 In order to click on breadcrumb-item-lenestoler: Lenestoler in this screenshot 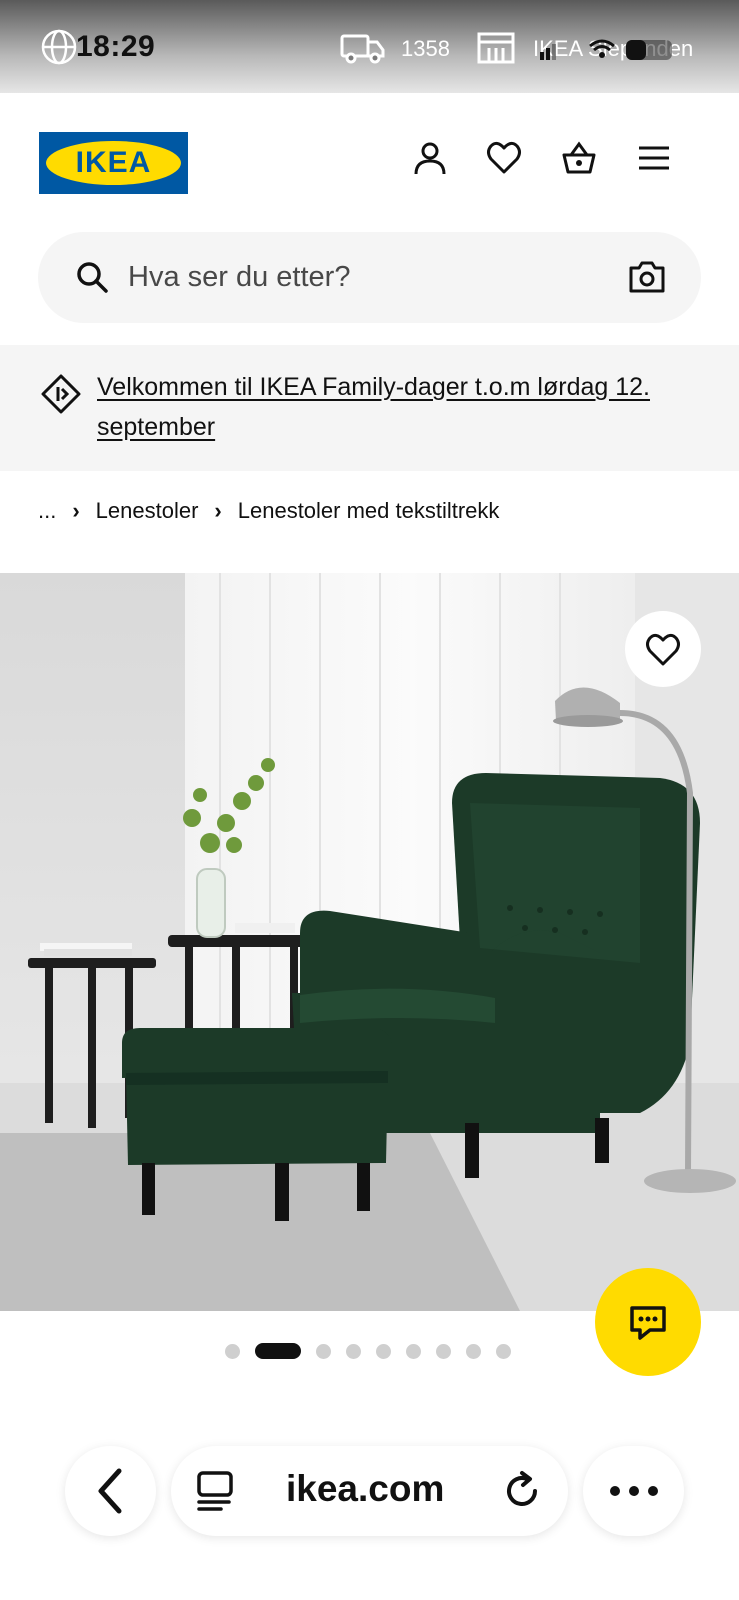, I will do `click(147, 511)`.